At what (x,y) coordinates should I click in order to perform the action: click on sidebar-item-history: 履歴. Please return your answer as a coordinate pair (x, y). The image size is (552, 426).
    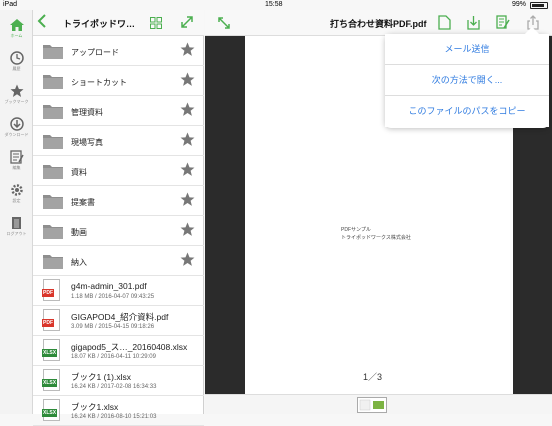
    Looking at the image, I should click on (16, 64).